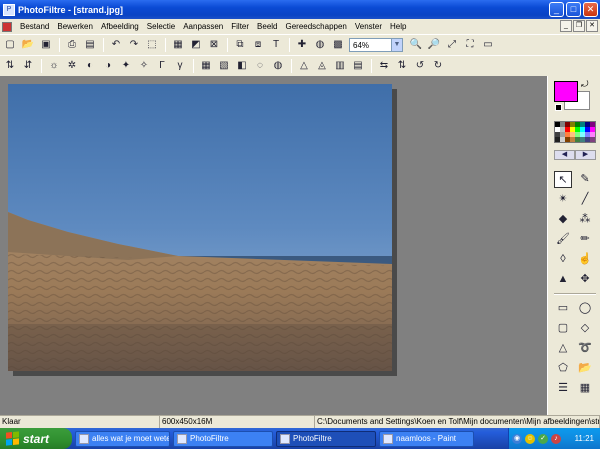 The width and height of the screenshot is (600, 449). What do you see at coordinates (563, 348) in the screenshot?
I see `triangle-select-icon: △` at bounding box center [563, 348].